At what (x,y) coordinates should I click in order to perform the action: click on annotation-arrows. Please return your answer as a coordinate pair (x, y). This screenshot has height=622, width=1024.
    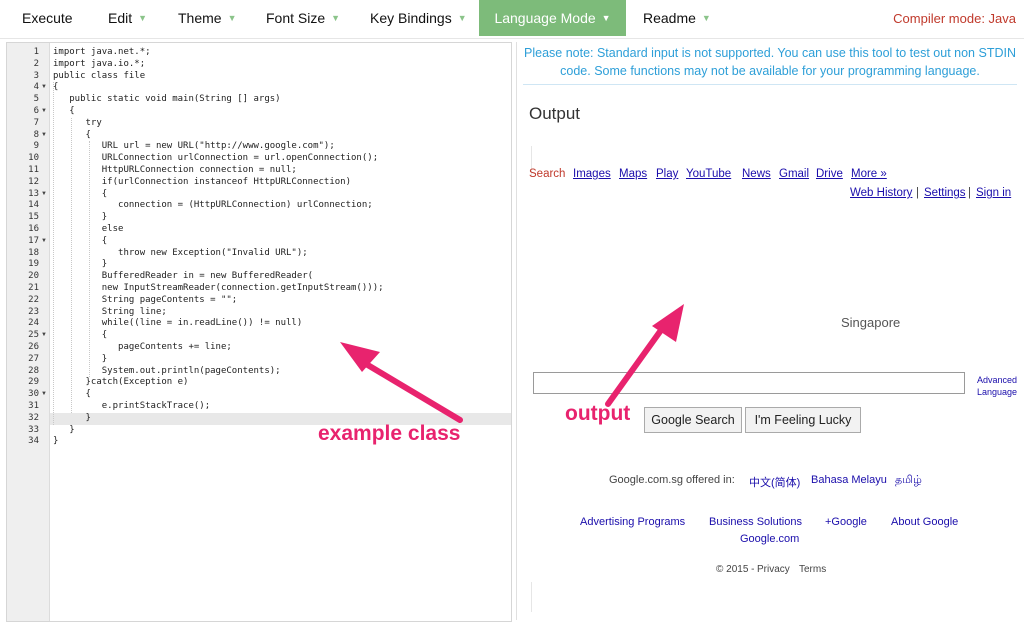
    Looking at the image, I should click on (512, 363).